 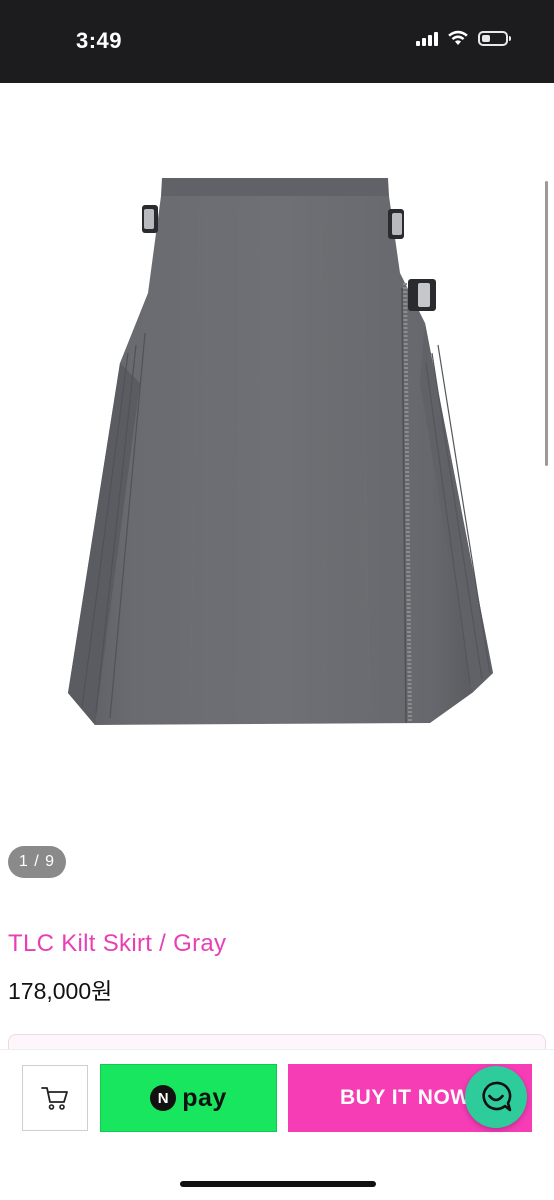 I want to click on add-to-cart-button, so click(x=55, y=1098).